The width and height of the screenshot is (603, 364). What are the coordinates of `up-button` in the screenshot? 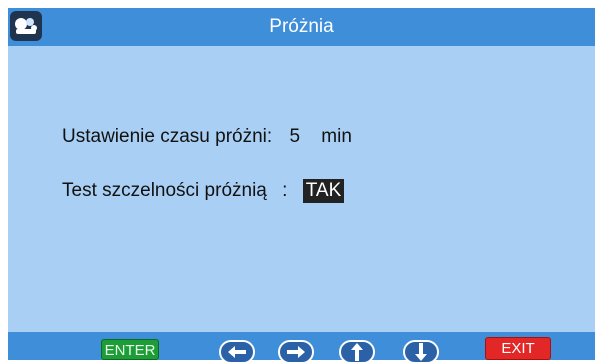 It's located at (357, 352).